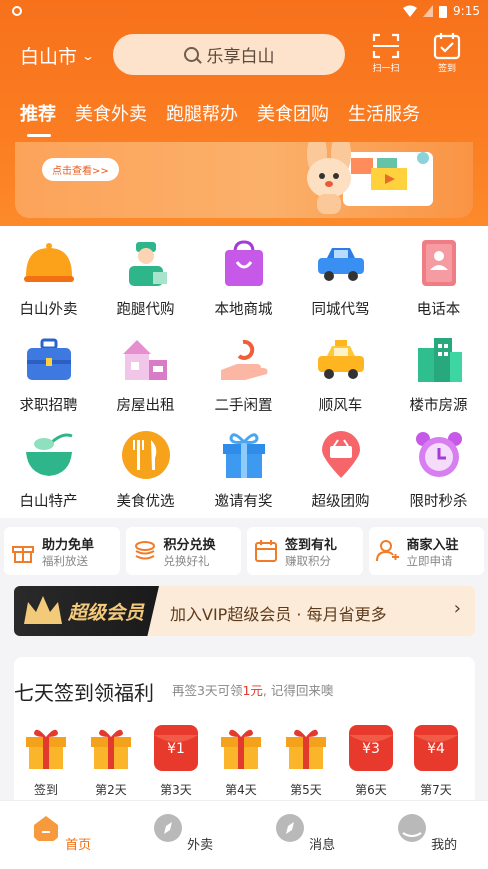  Describe the element at coordinates (189, 545) in the screenshot. I see `quick-title: 积分兑换` at that location.